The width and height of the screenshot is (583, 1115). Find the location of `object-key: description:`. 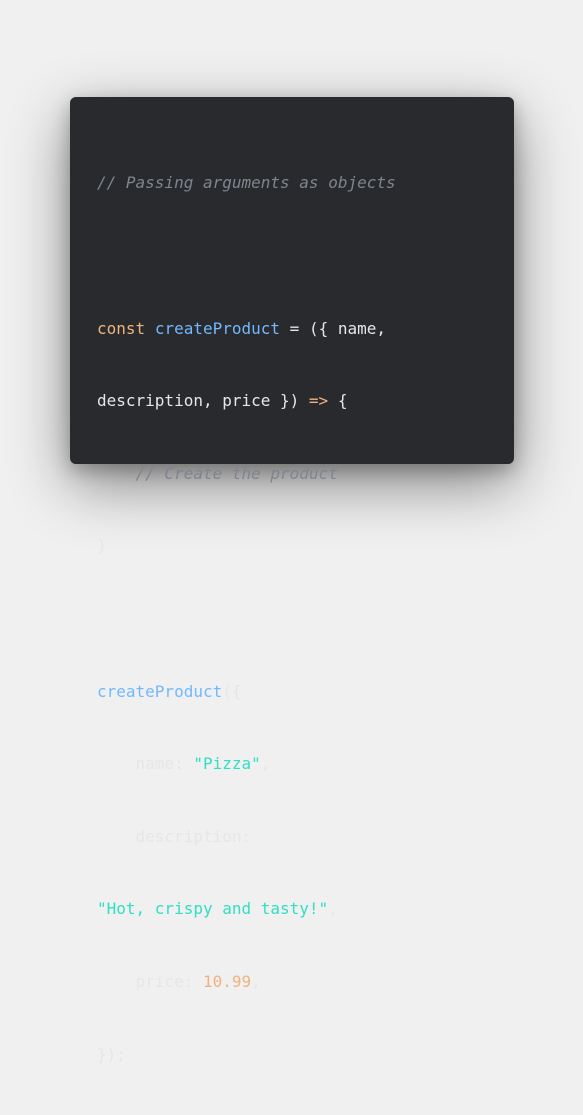

object-key: description: is located at coordinates (174, 836).